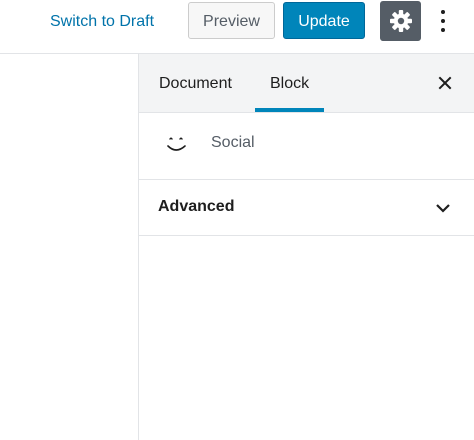 This screenshot has height=440, width=474. I want to click on close-icon, so click(445, 83).